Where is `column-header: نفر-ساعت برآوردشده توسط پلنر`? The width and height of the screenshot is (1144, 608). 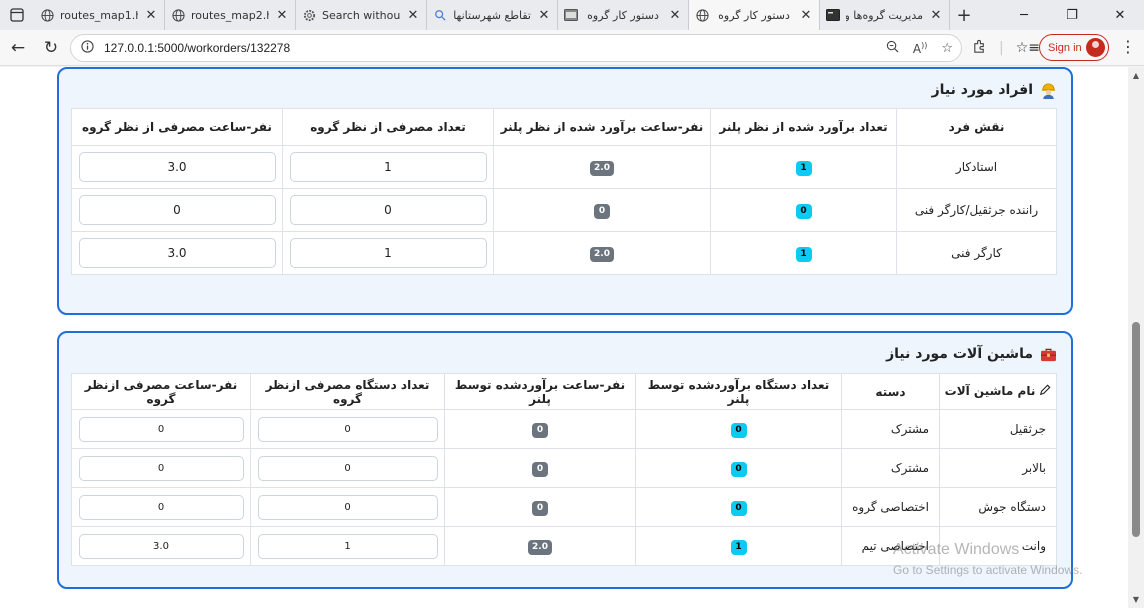
column-header: نفر-ساعت برآوردشده توسط پلنر is located at coordinates (540, 391).